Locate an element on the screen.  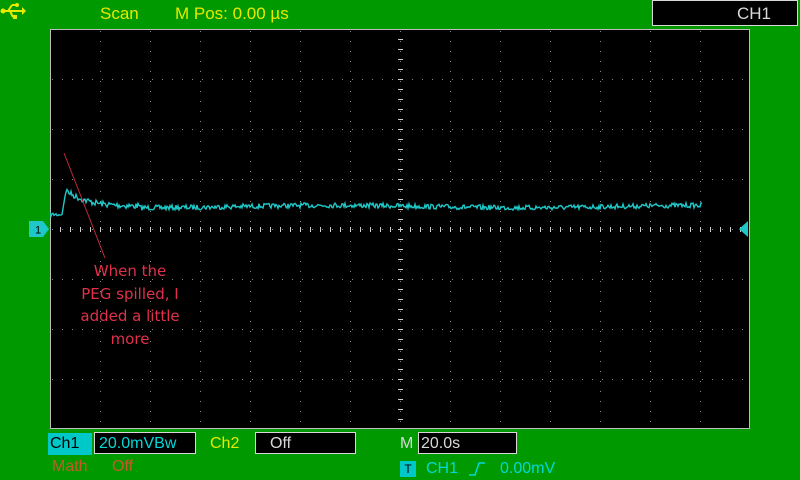
annotation-arrow is located at coordinates (84, 205).